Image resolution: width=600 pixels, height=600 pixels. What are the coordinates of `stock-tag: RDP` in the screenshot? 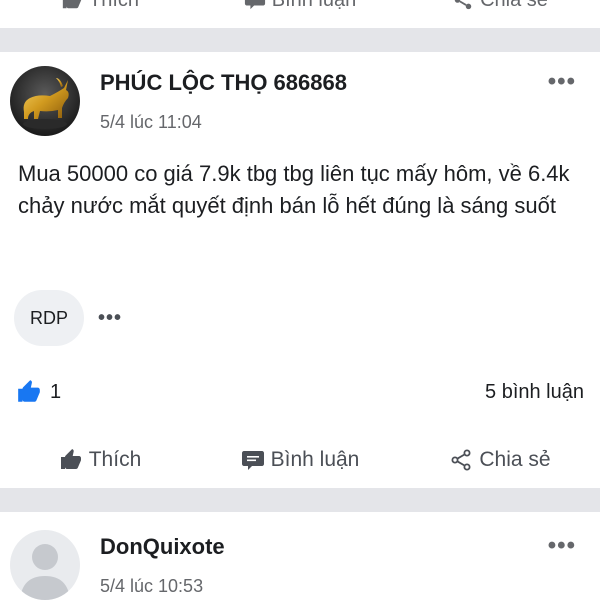 It's located at (49, 318).